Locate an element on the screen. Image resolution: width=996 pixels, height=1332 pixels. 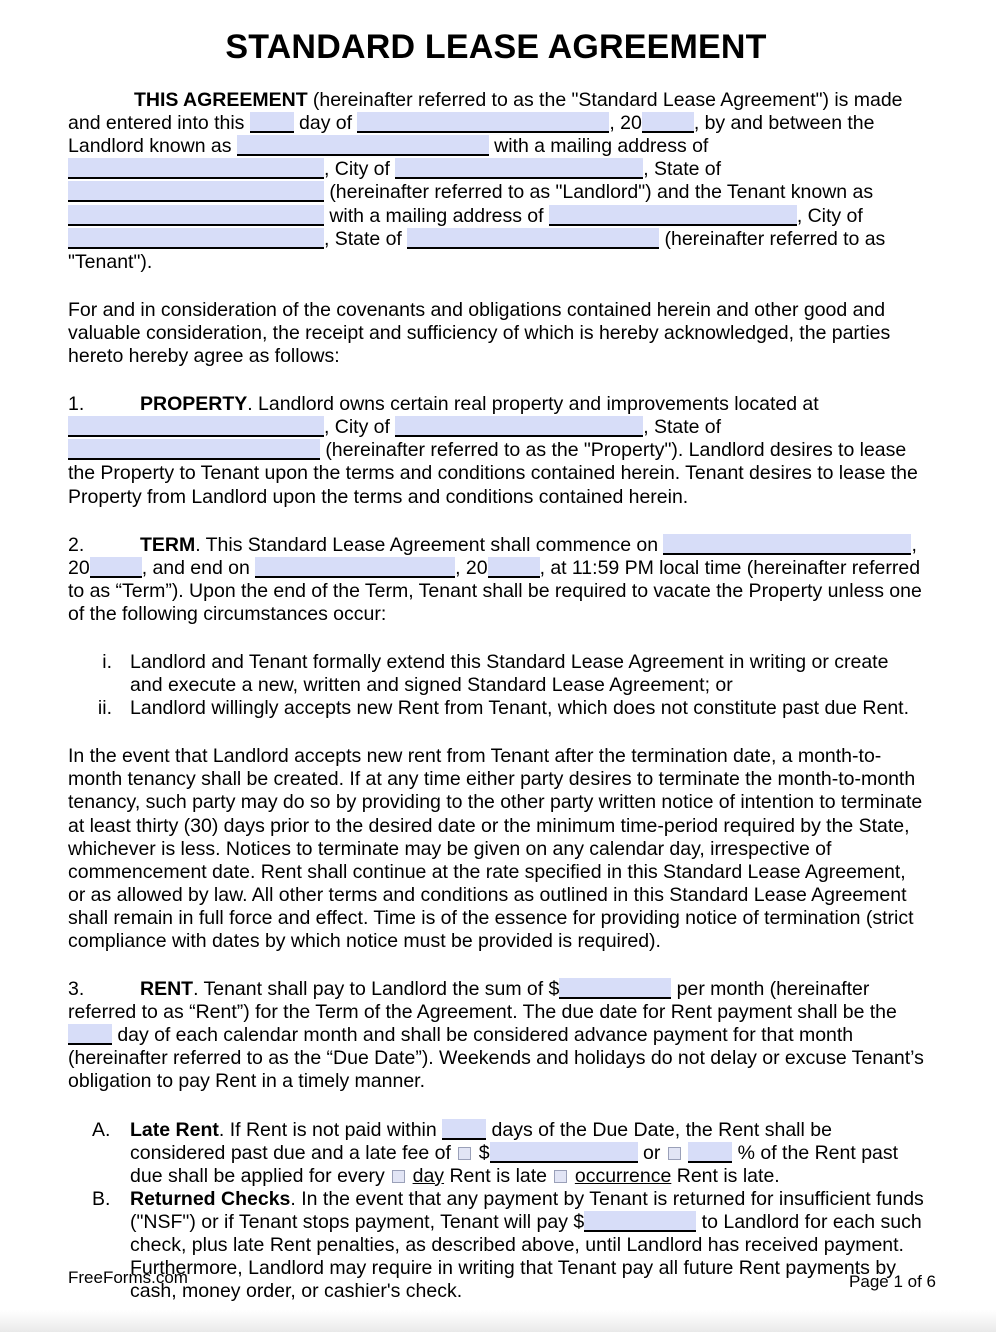
checkbox-late-fee-percent is located at coordinates (674, 1153).